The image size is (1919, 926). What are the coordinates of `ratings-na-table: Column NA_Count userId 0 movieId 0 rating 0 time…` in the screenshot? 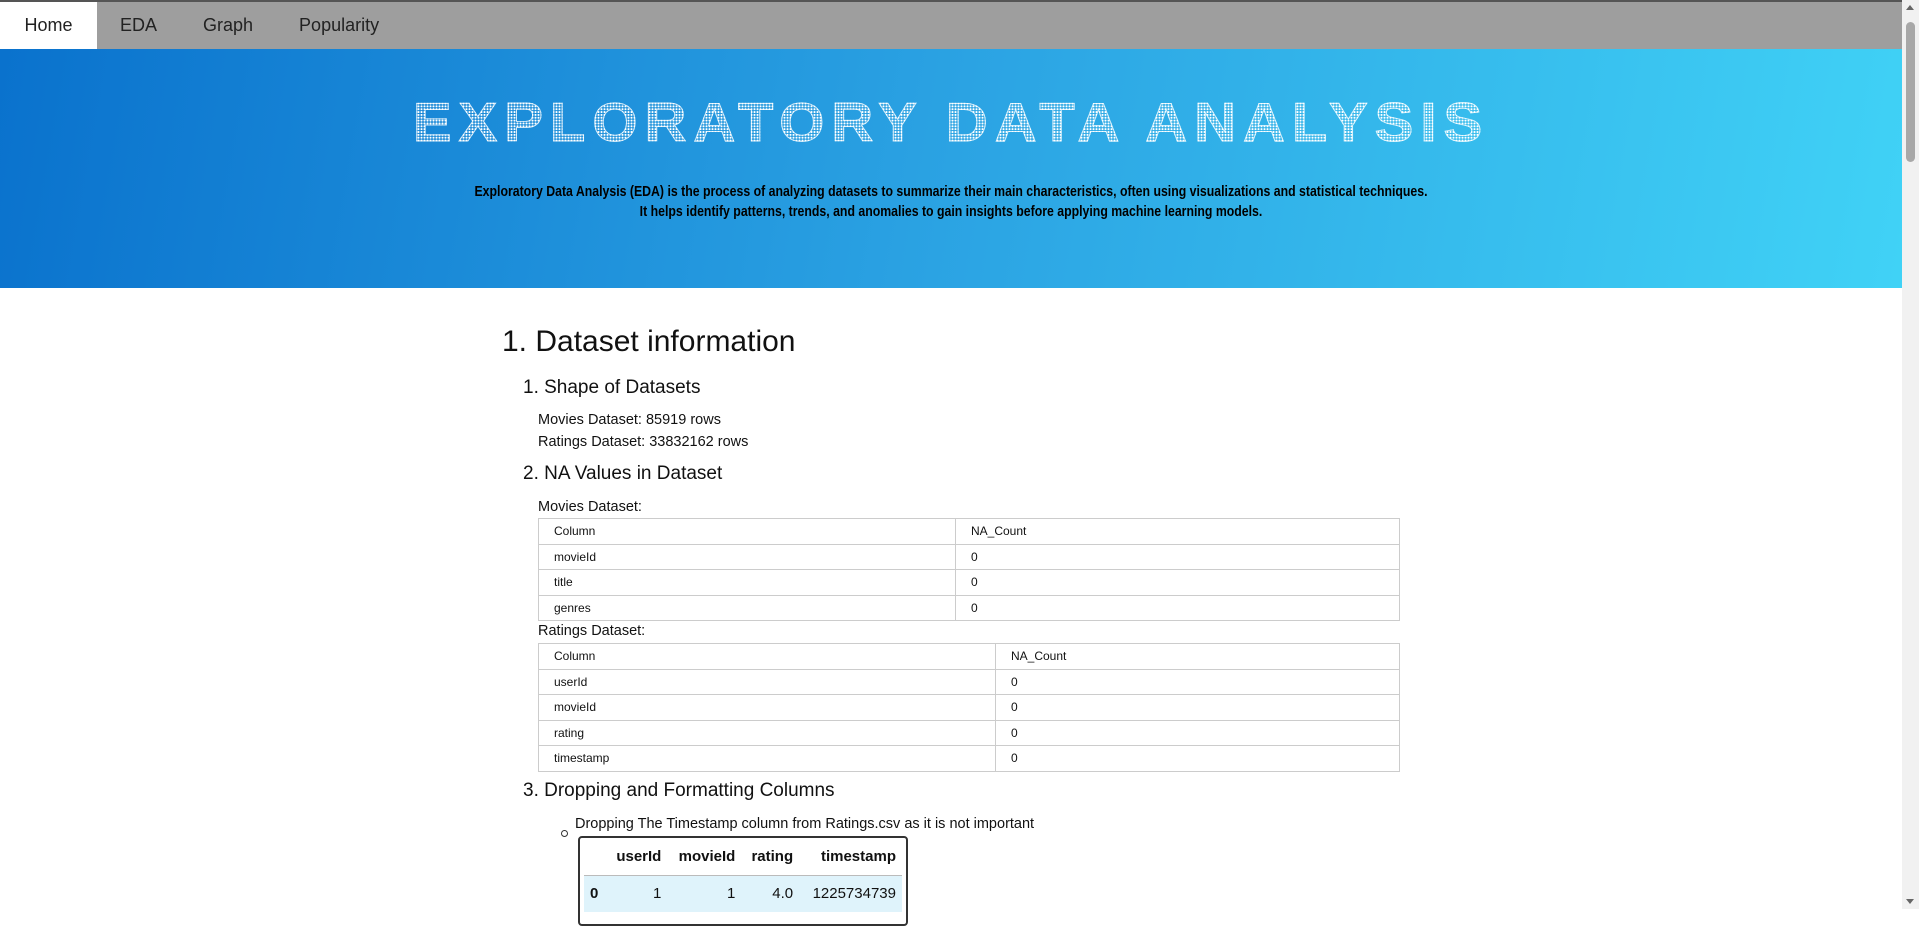 It's located at (969, 707).